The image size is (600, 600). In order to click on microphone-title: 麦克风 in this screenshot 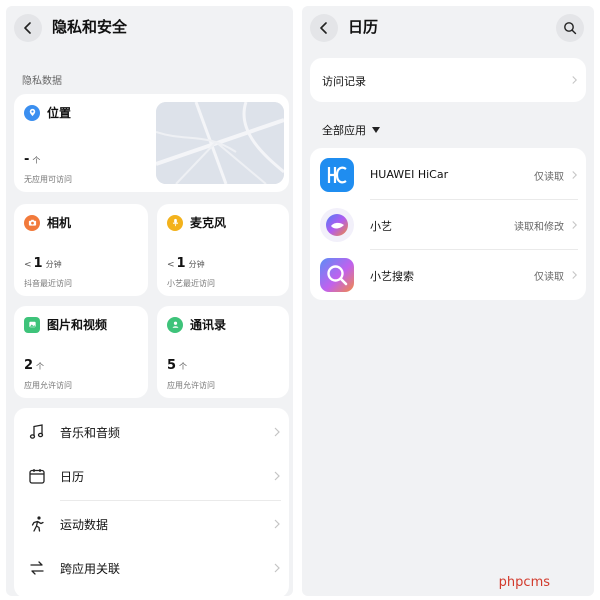, I will do `click(208, 223)`.